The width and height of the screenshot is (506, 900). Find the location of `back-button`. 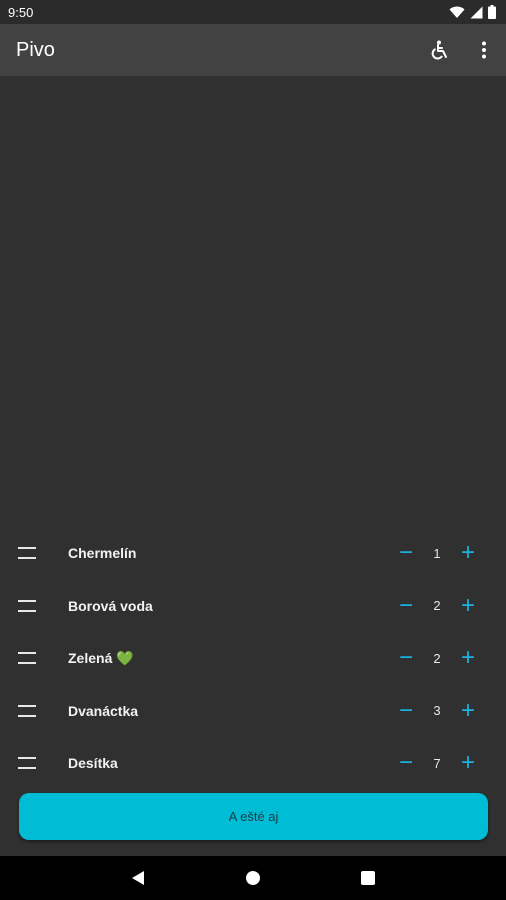

back-button is located at coordinates (138, 878).